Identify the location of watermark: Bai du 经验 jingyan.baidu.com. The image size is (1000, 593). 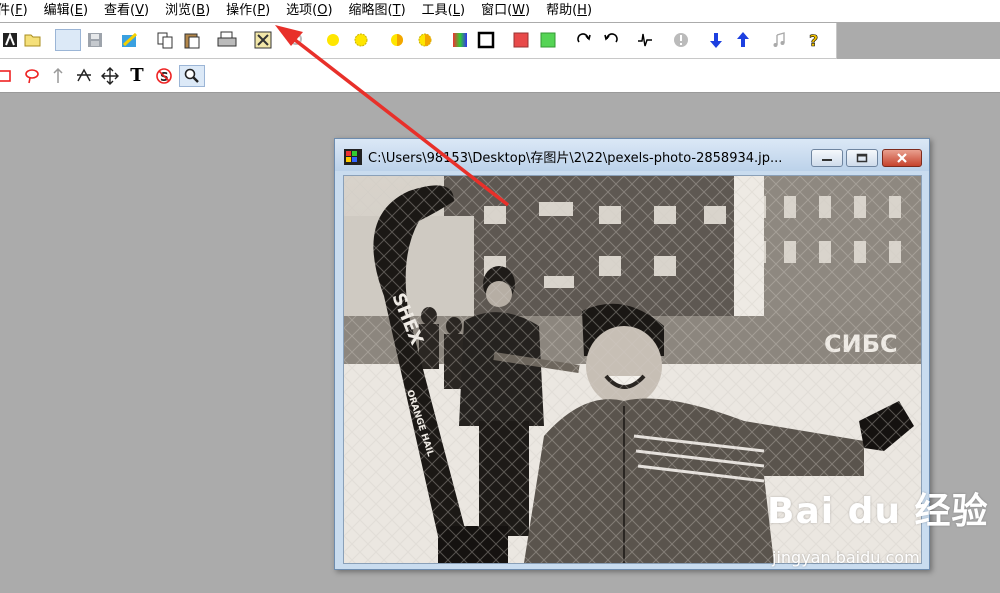
(882, 529).